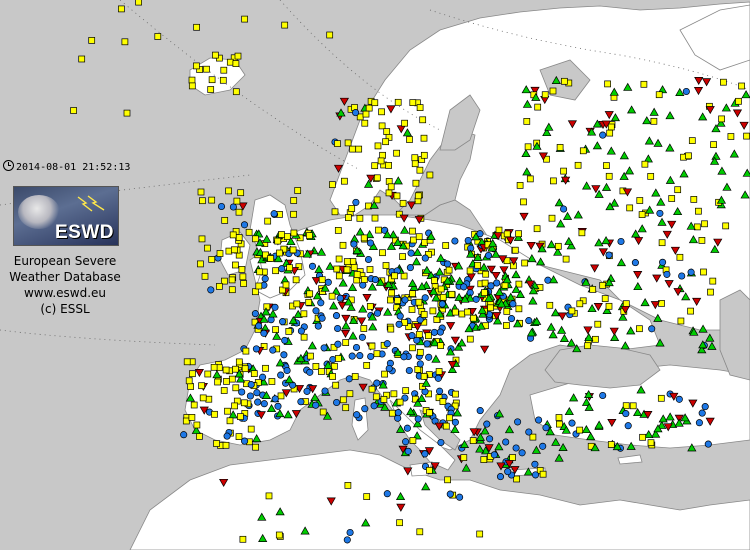  I want to click on eswd-logo: ESWD, so click(66, 216).